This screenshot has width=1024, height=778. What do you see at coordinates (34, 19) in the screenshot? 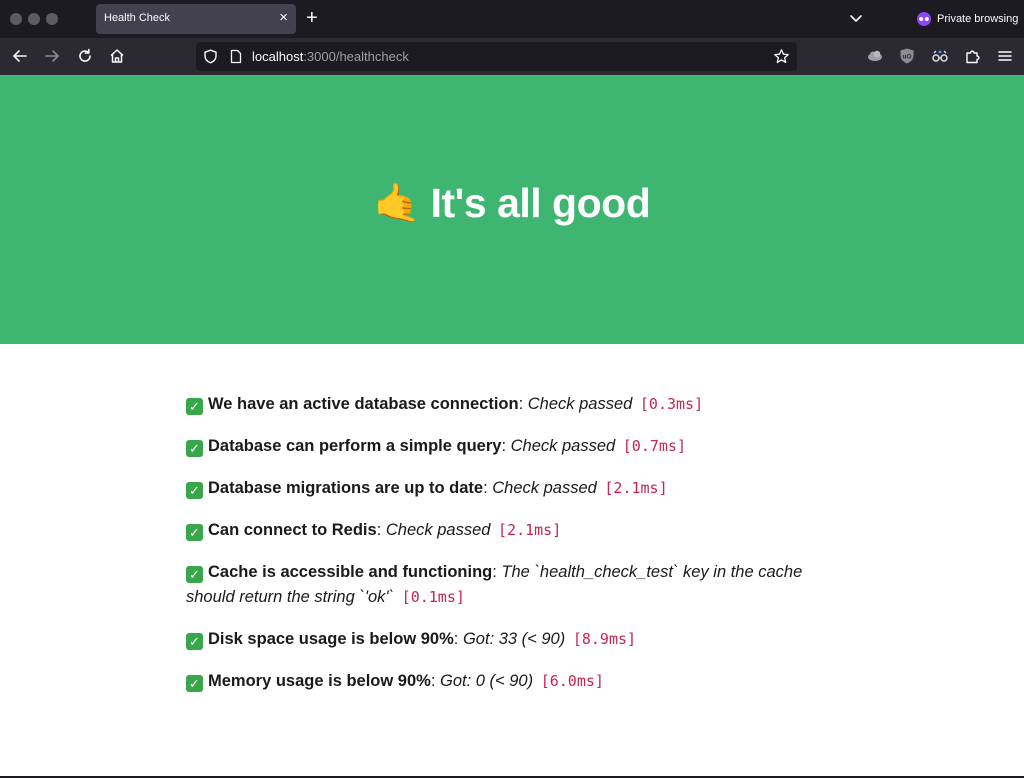
I see `window-minimize-dot` at bounding box center [34, 19].